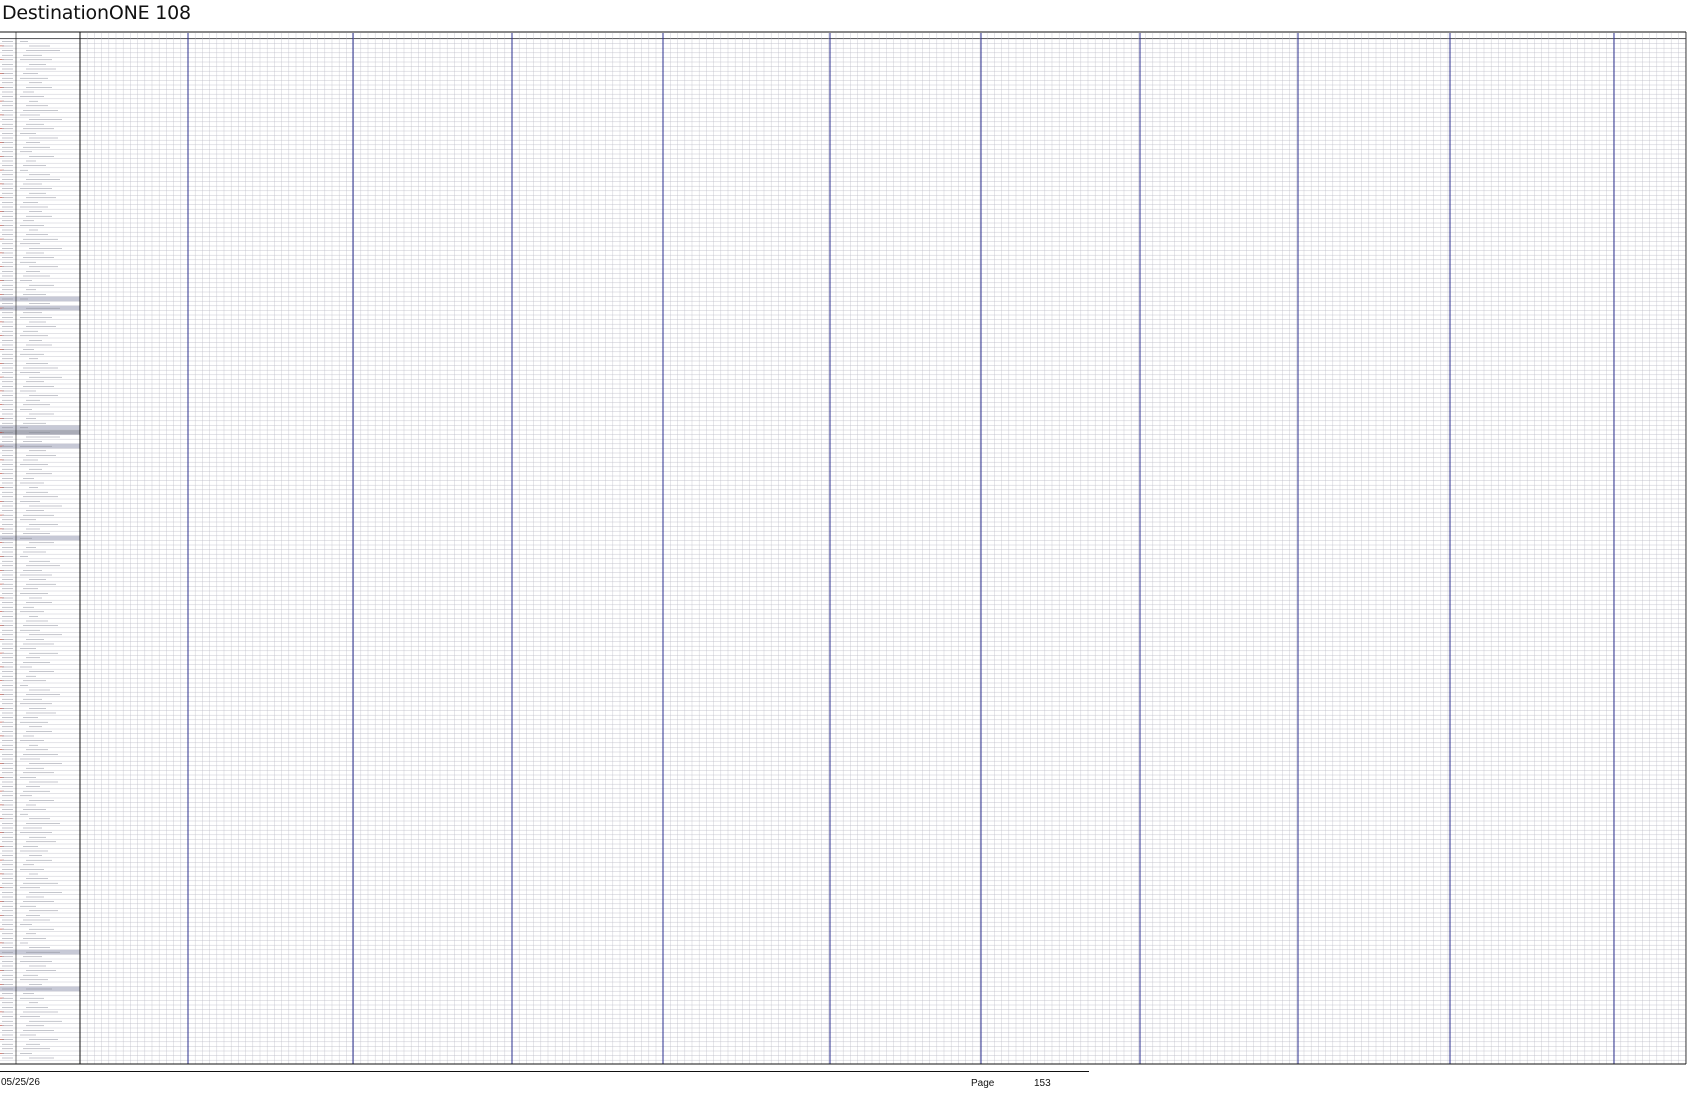  Describe the element at coordinates (96, 13) in the screenshot. I see `document-title: DestinationONE 108` at that location.